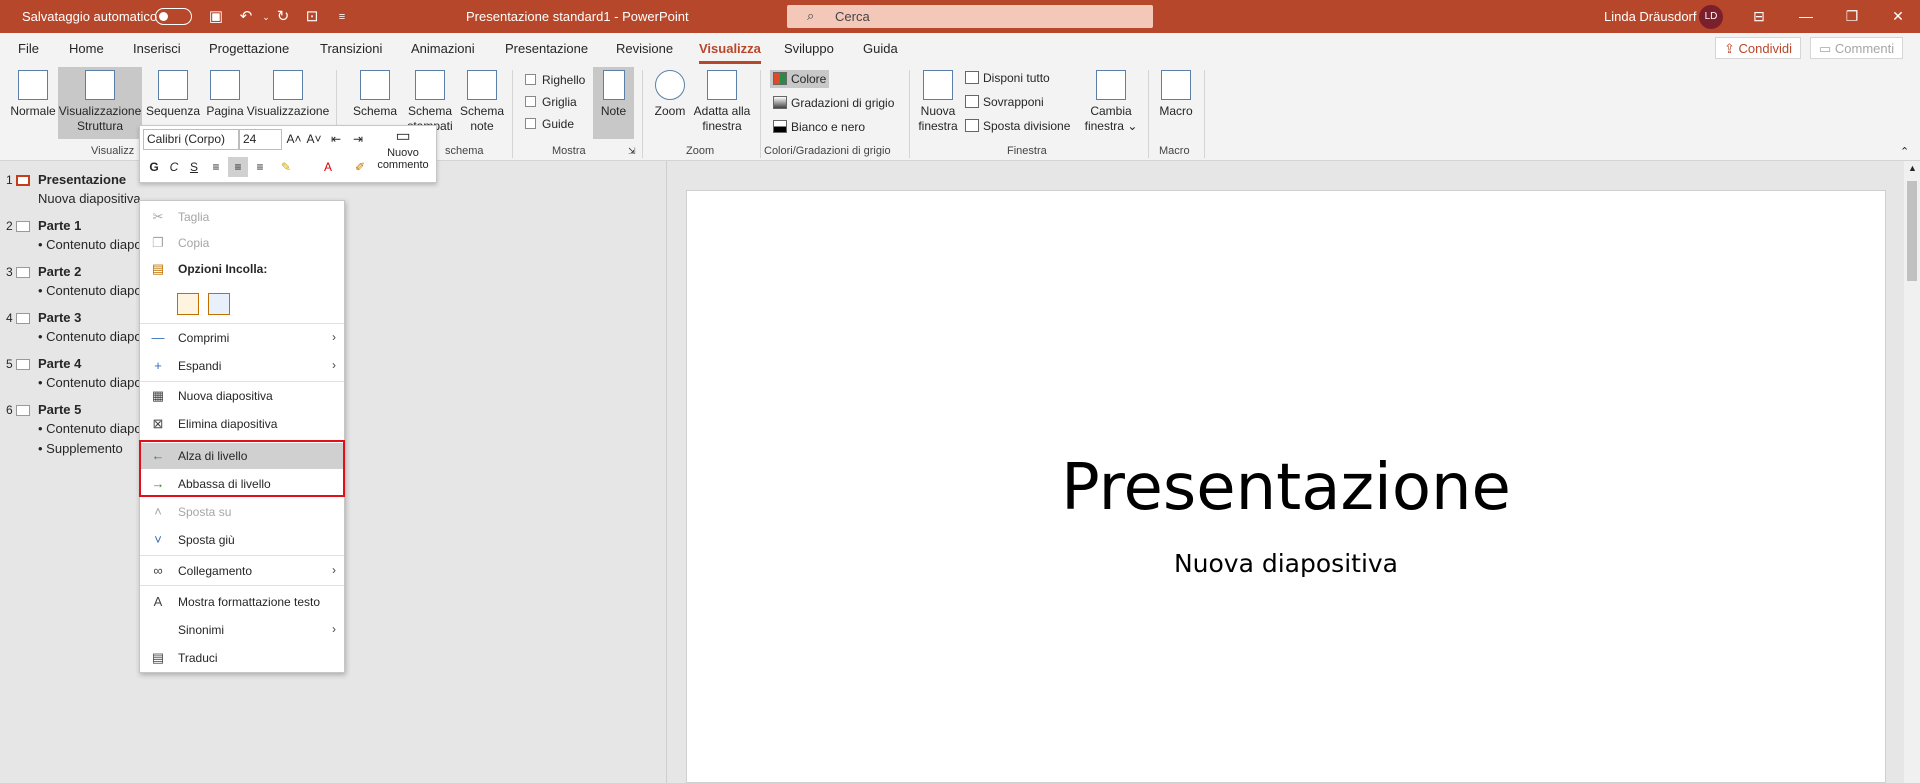 The image size is (1920, 783). Describe the element at coordinates (819, 127) in the screenshot. I see `black-white-button: Bianco e nero` at that location.